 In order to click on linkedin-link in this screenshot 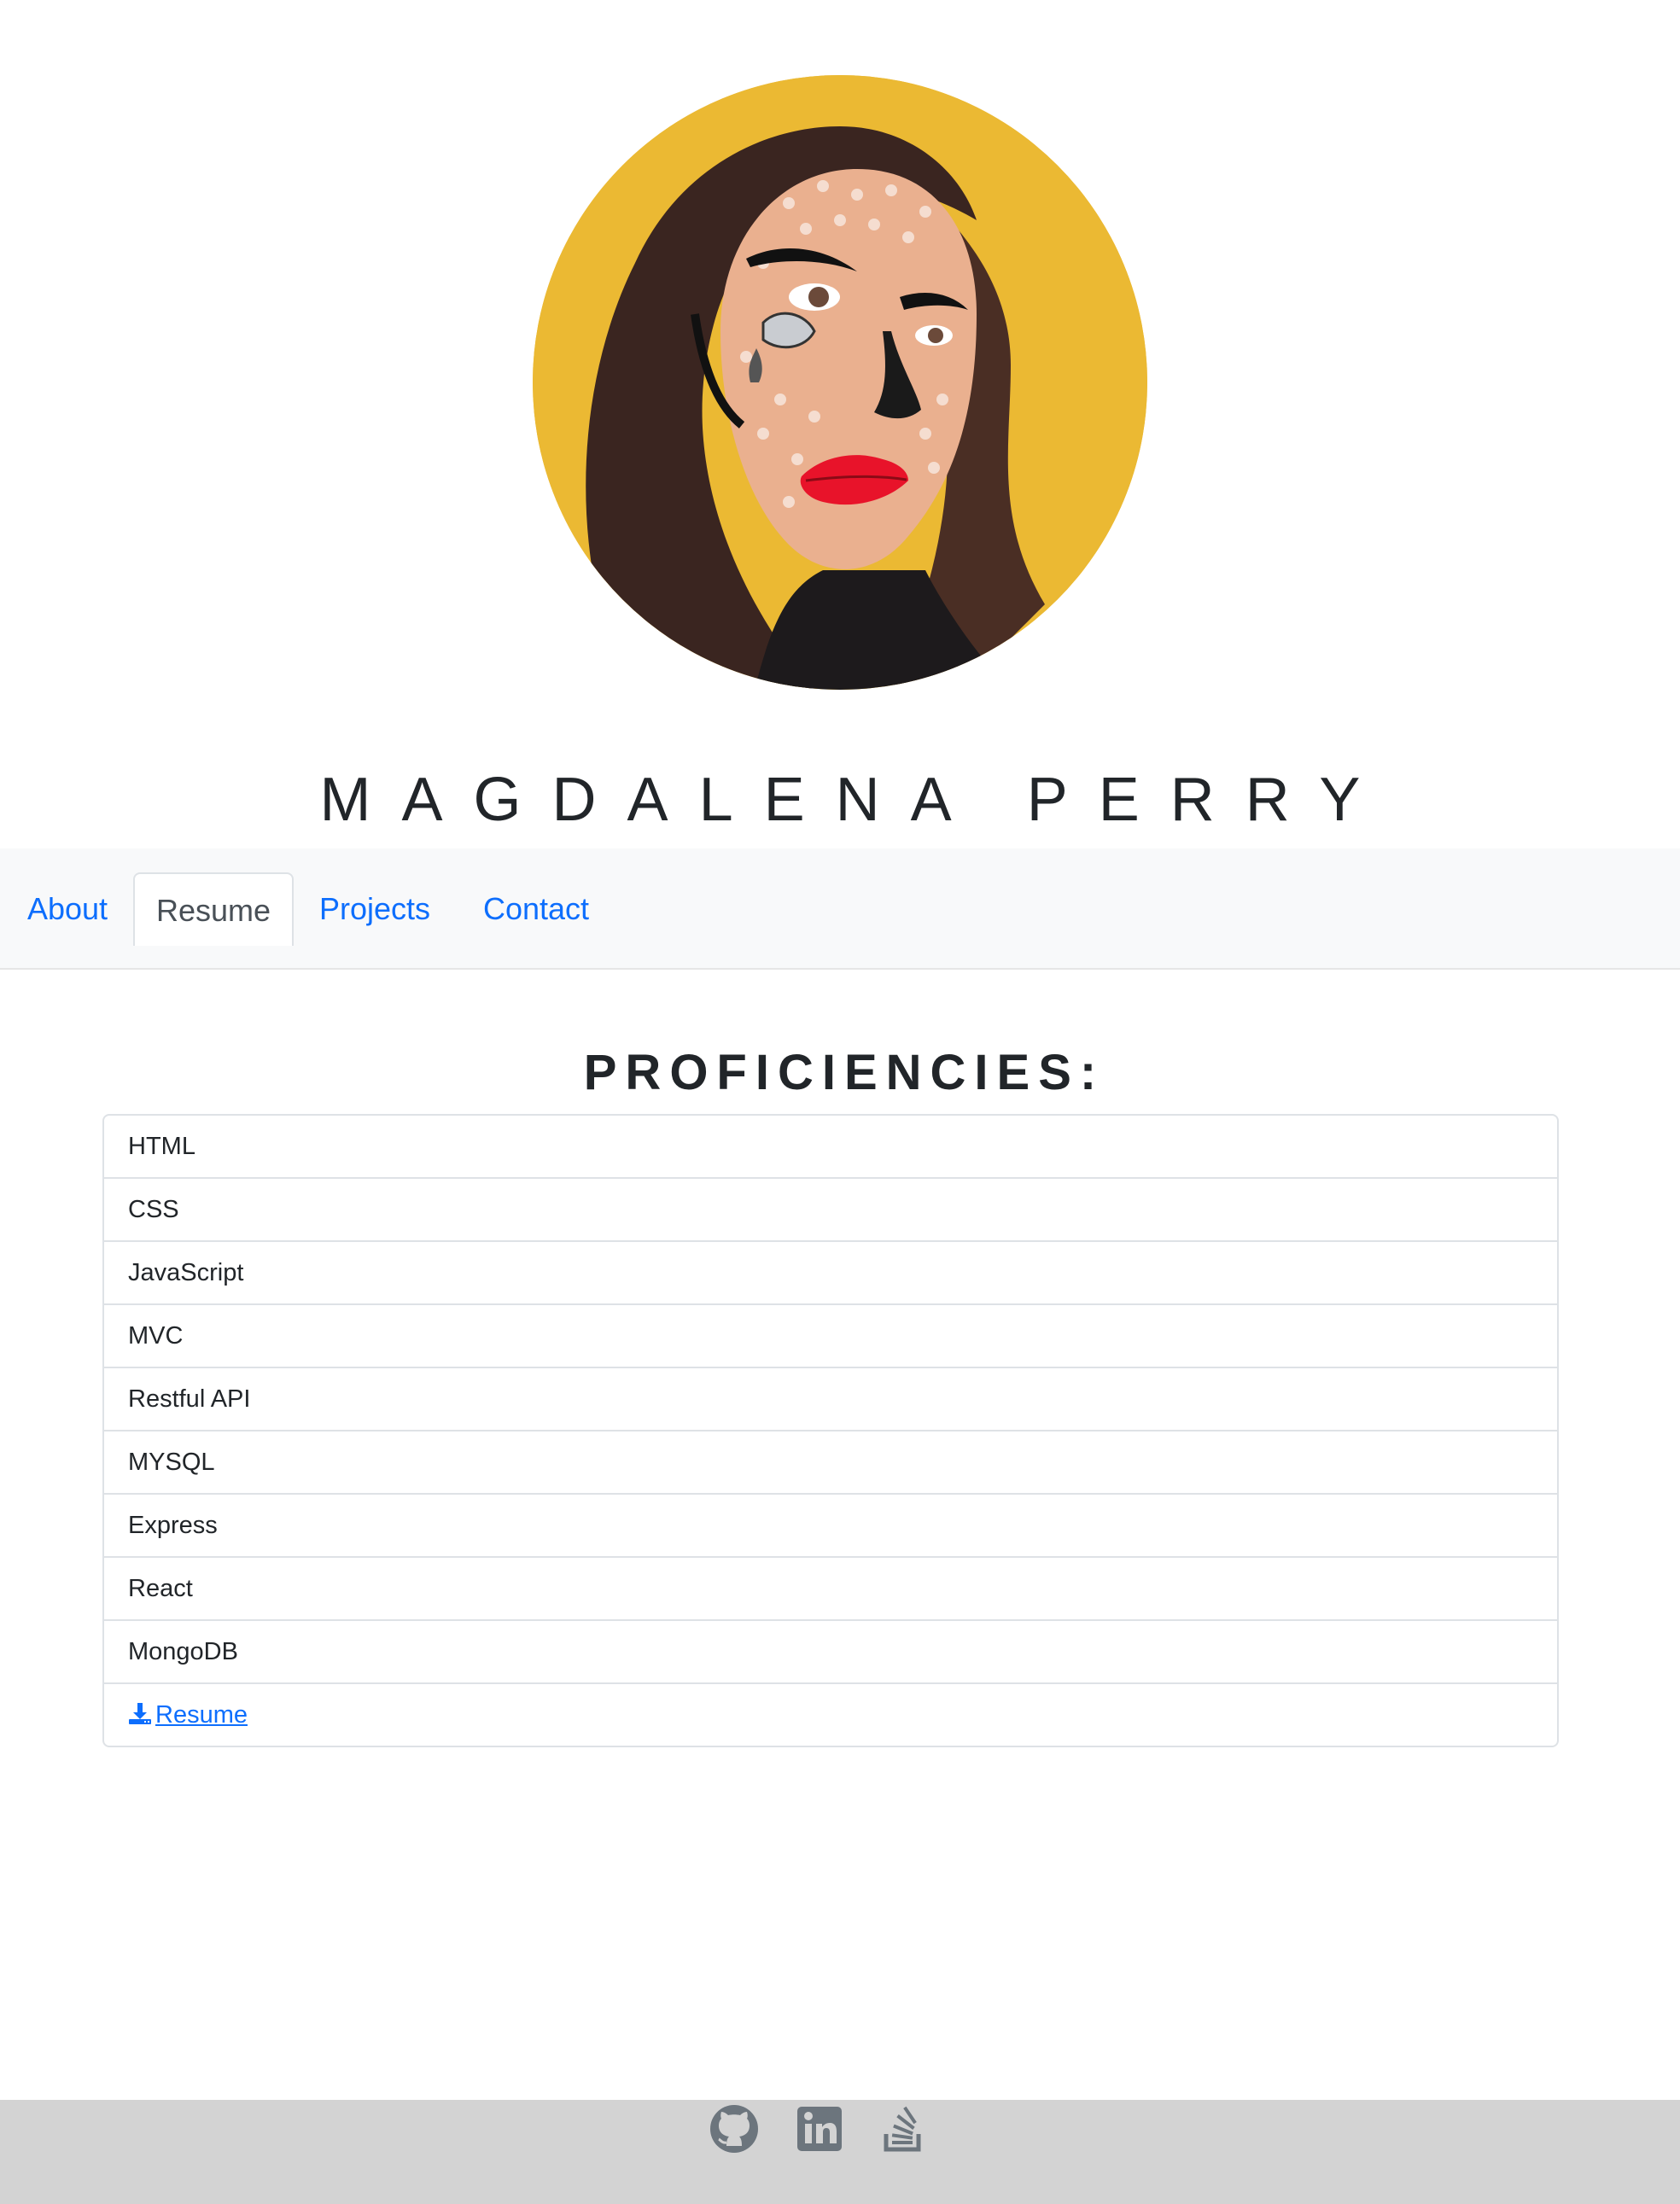, I will do `click(820, 2128)`.